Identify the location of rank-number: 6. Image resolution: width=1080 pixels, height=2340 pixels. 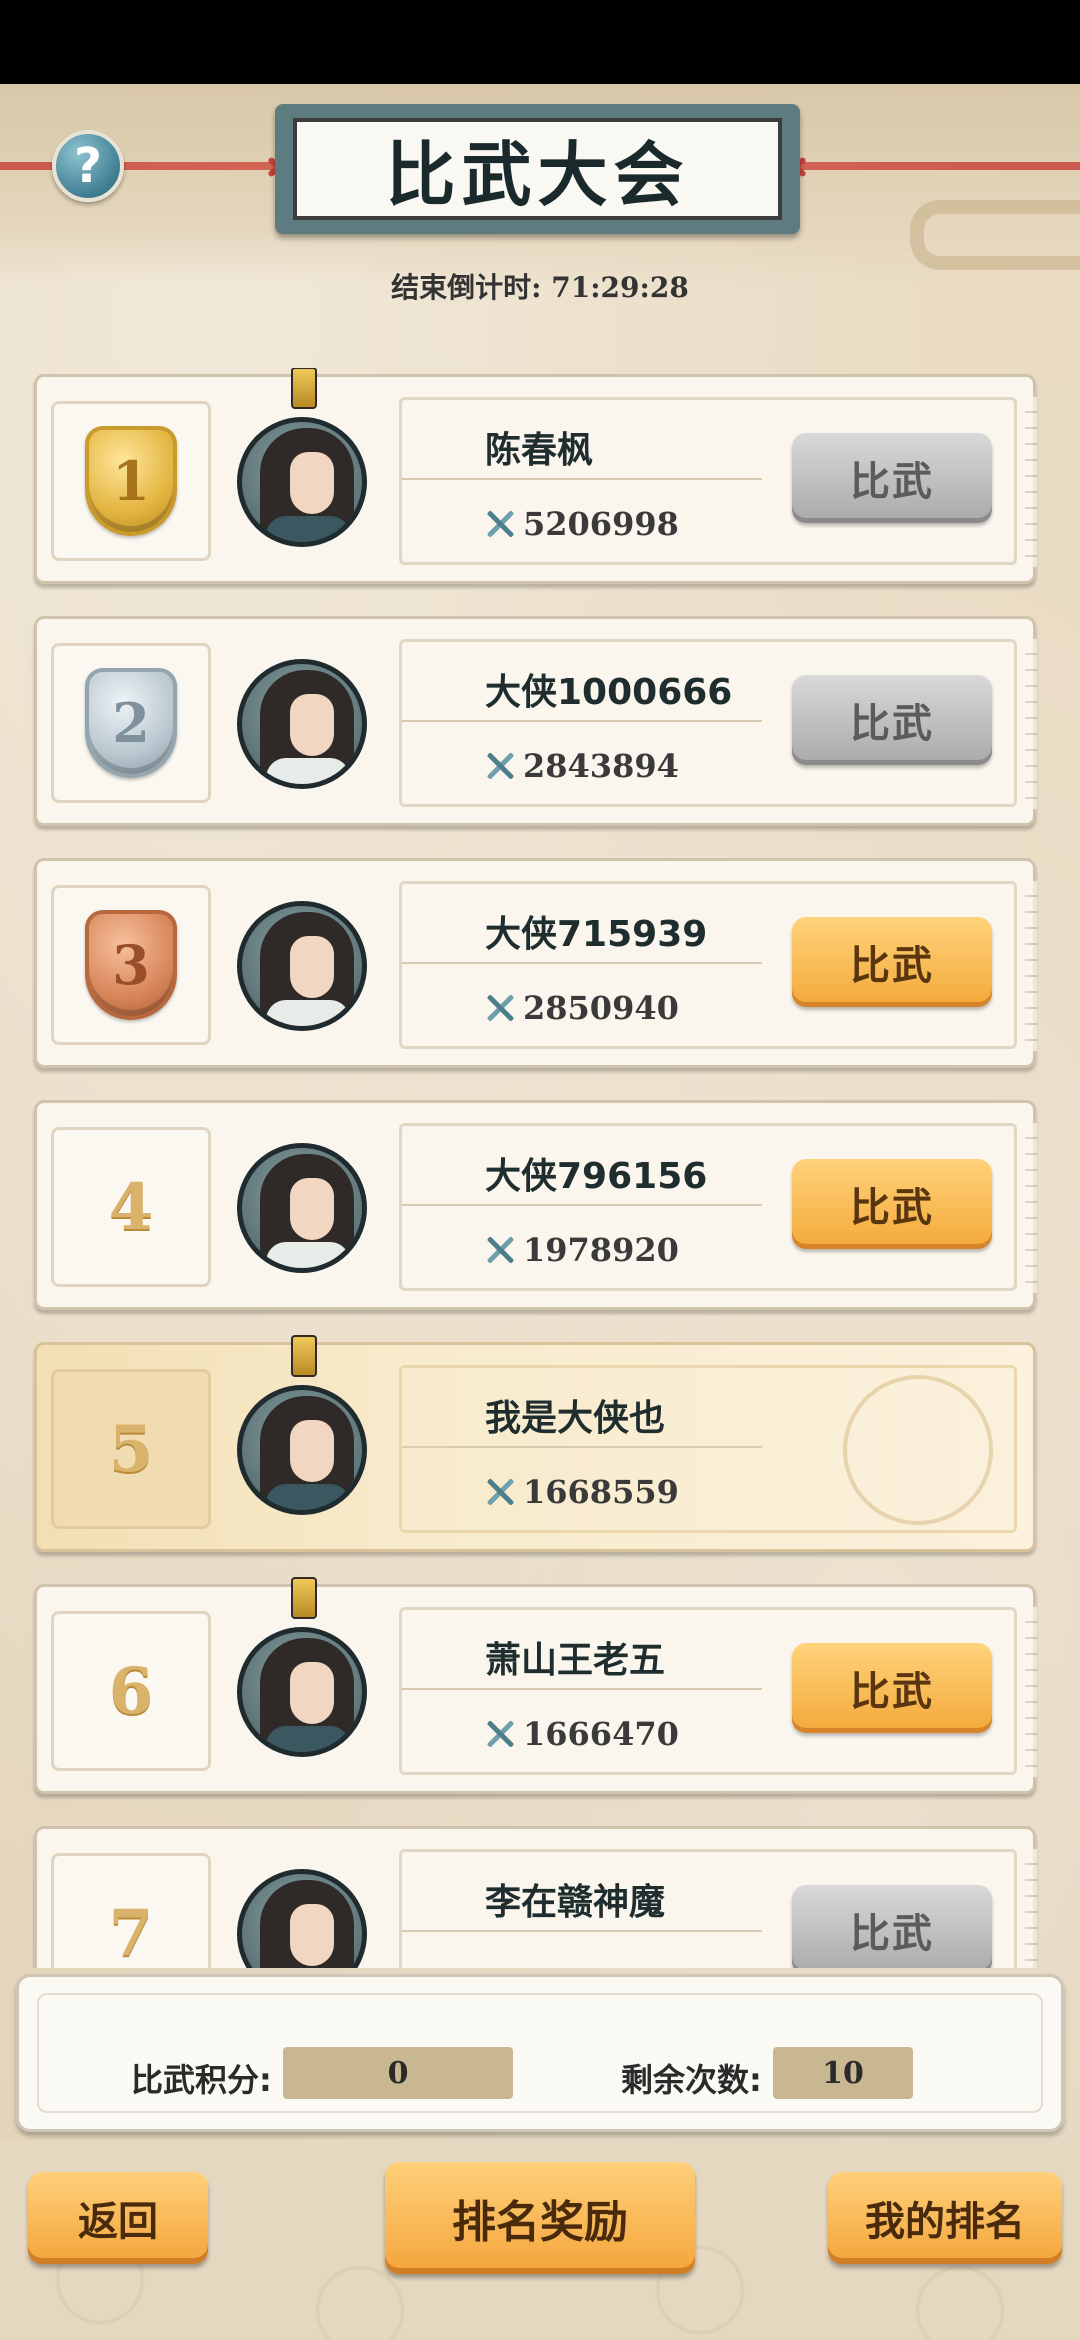
(131, 1691).